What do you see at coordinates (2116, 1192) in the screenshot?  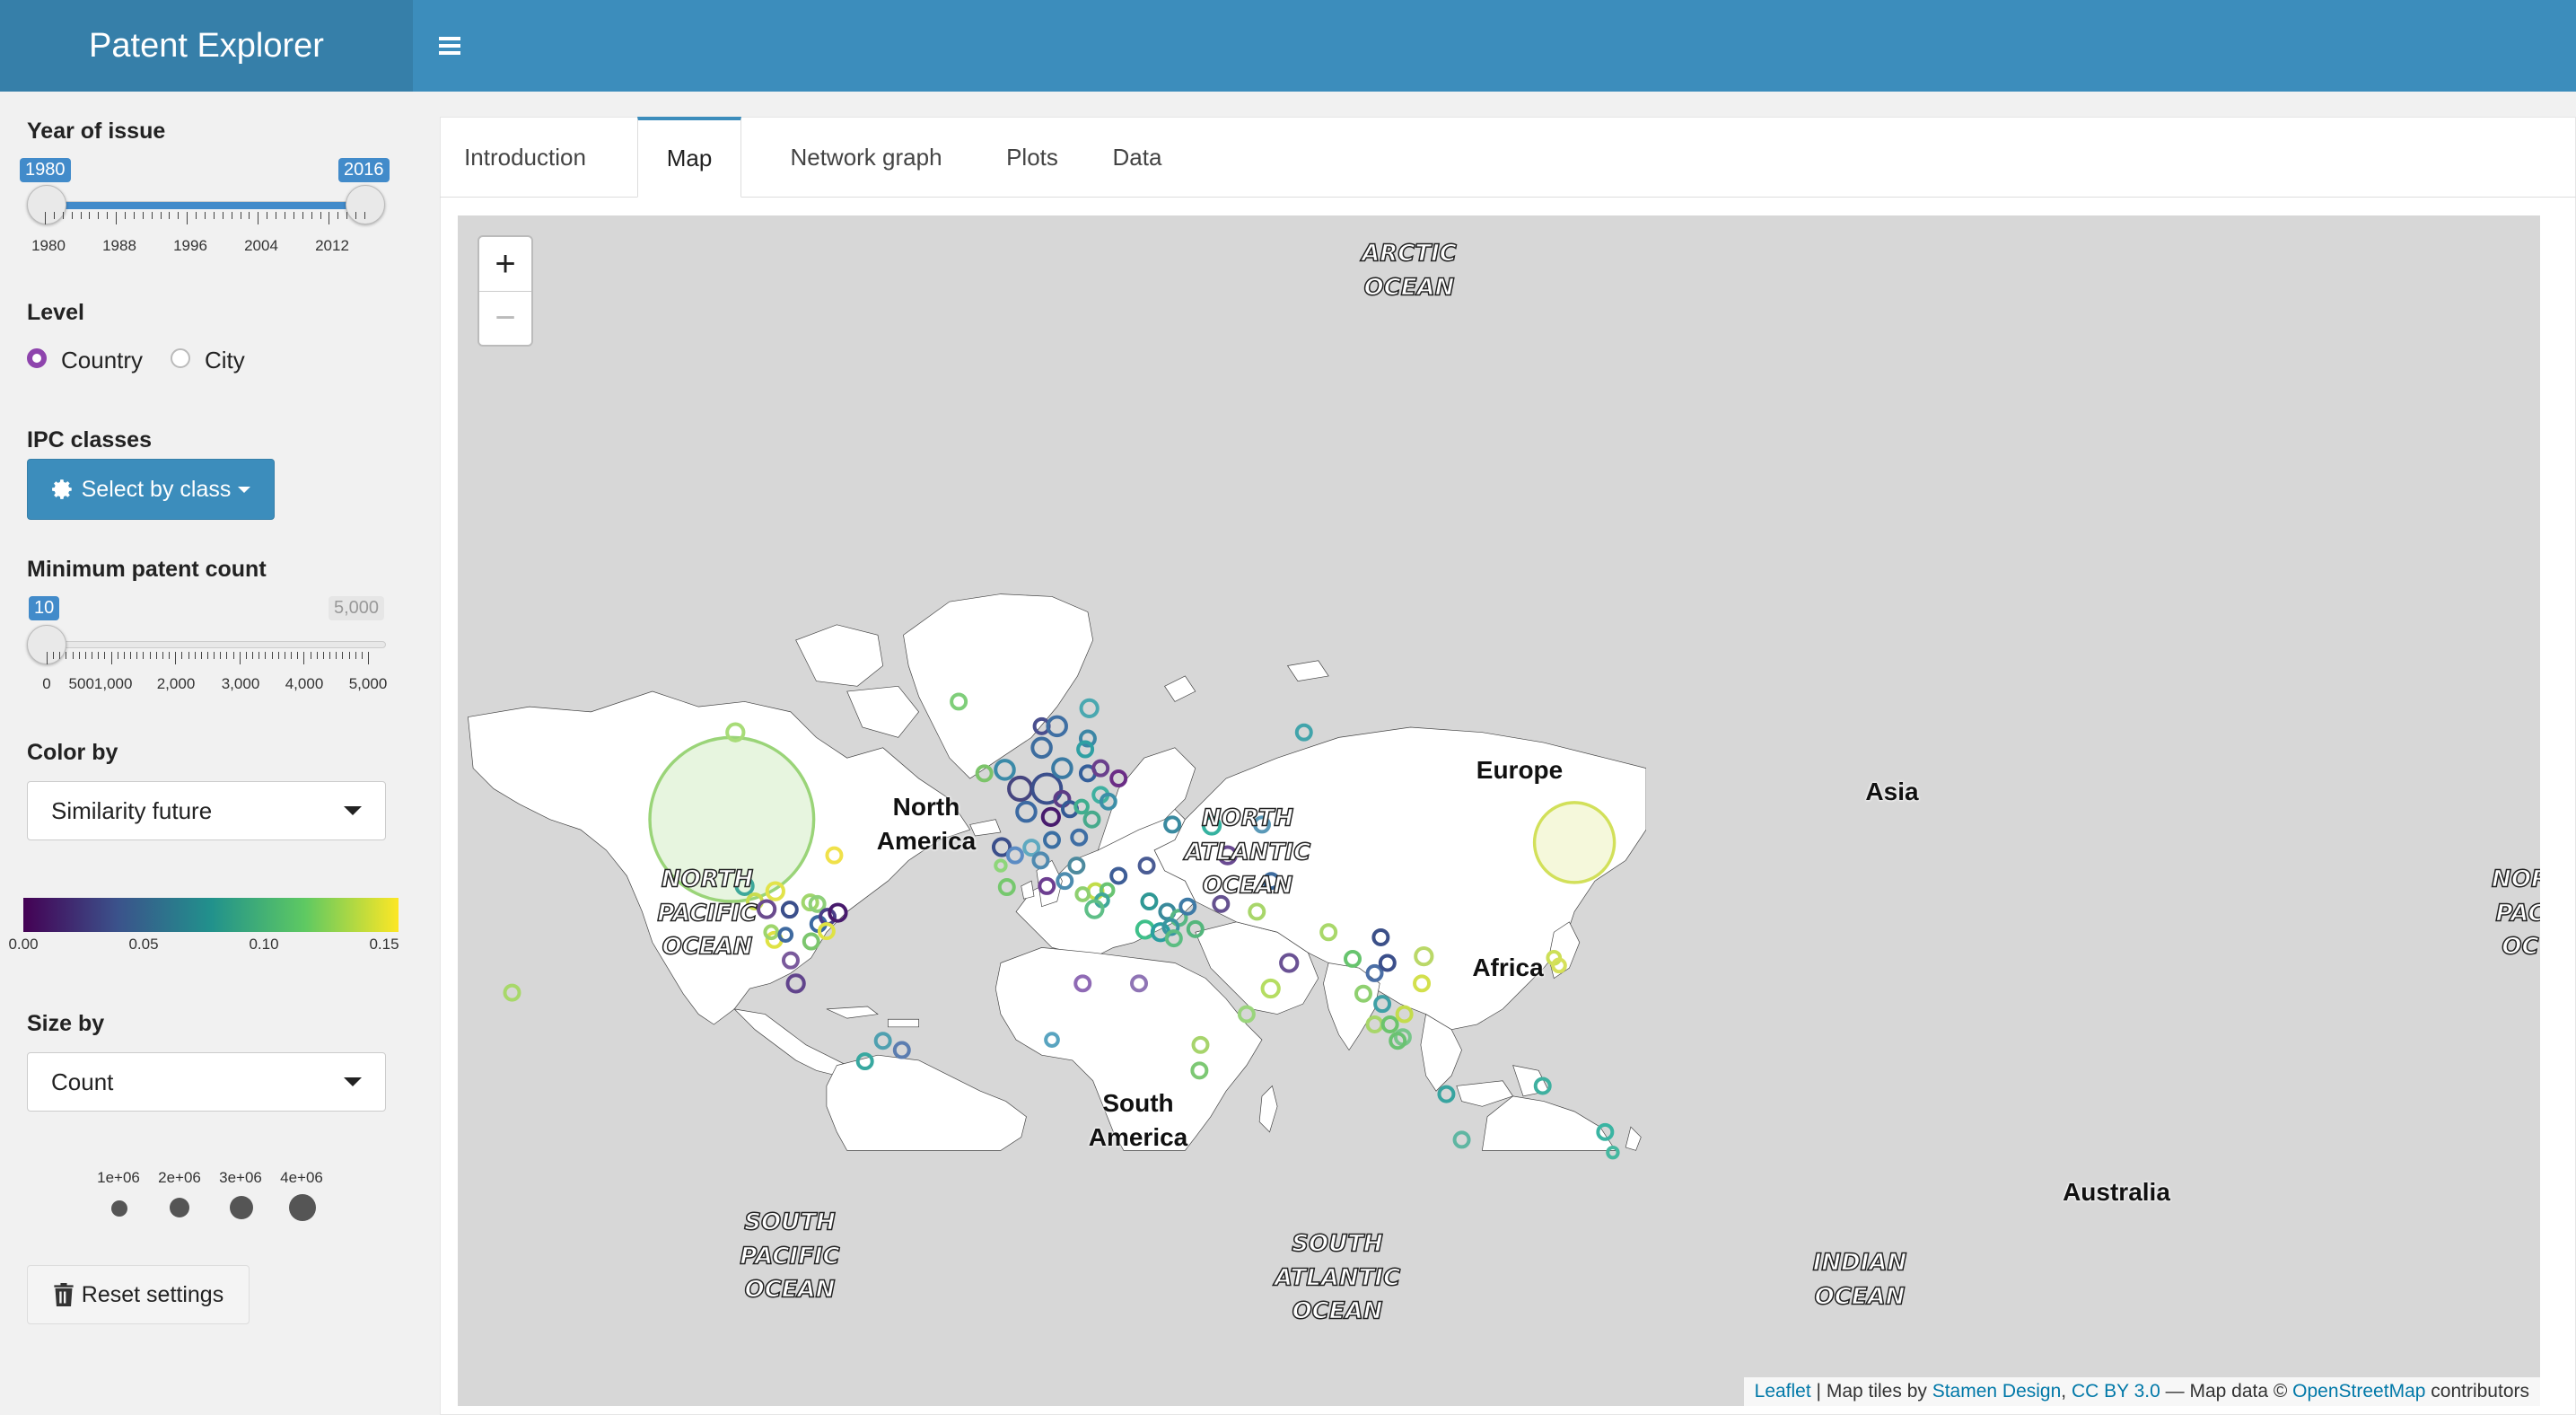 I see `continent-label-australia: Australia` at bounding box center [2116, 1192].